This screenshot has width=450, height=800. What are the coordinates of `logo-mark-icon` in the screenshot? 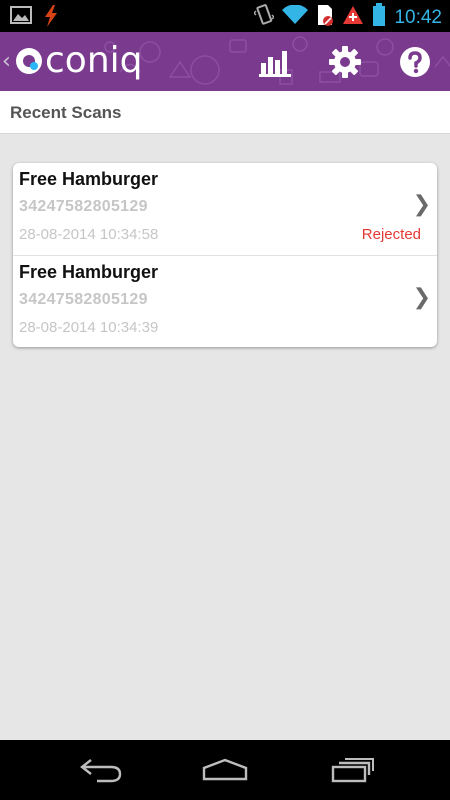 It's located at (29, 61).